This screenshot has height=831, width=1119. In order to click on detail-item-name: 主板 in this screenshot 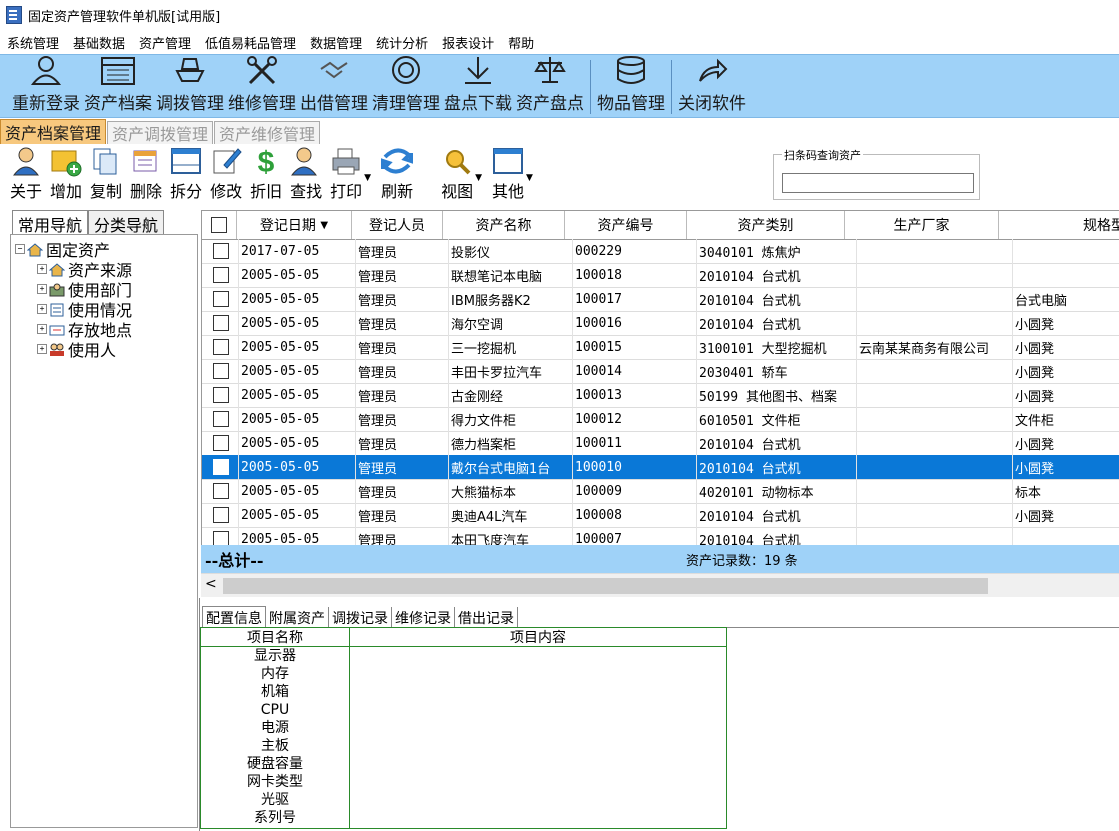, I will do `click(275, 746)`.